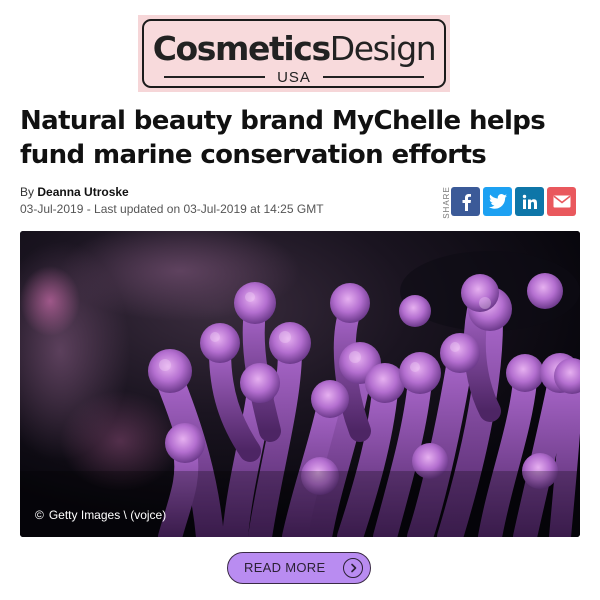 This screenshot has width=600, height=600. I want to click on read-more-button: READ MORE, so click(299, 568).